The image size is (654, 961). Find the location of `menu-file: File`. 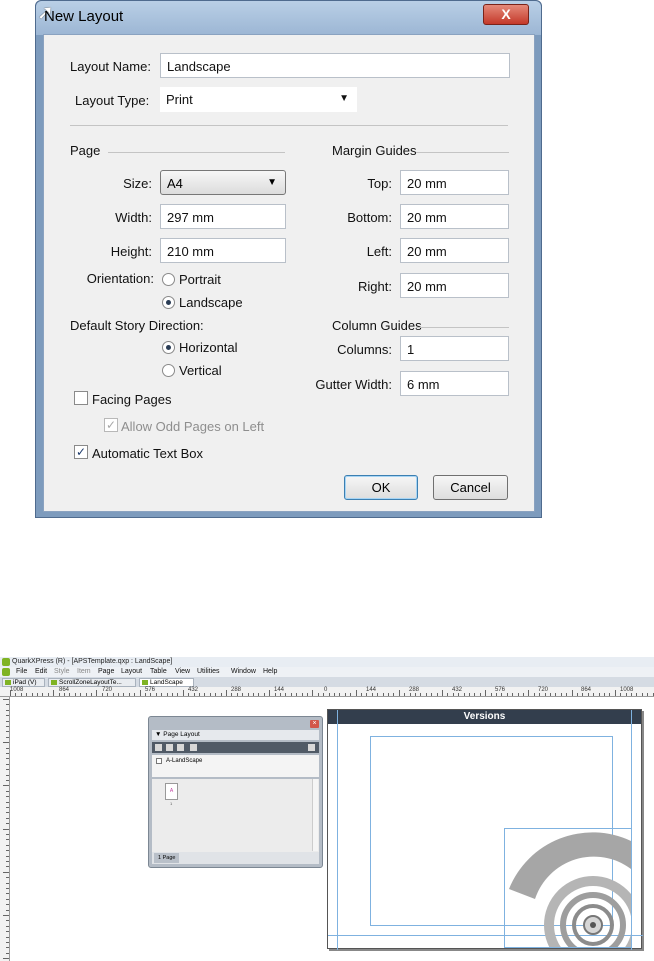

menu-file: File is located at coordinates (21, 672).